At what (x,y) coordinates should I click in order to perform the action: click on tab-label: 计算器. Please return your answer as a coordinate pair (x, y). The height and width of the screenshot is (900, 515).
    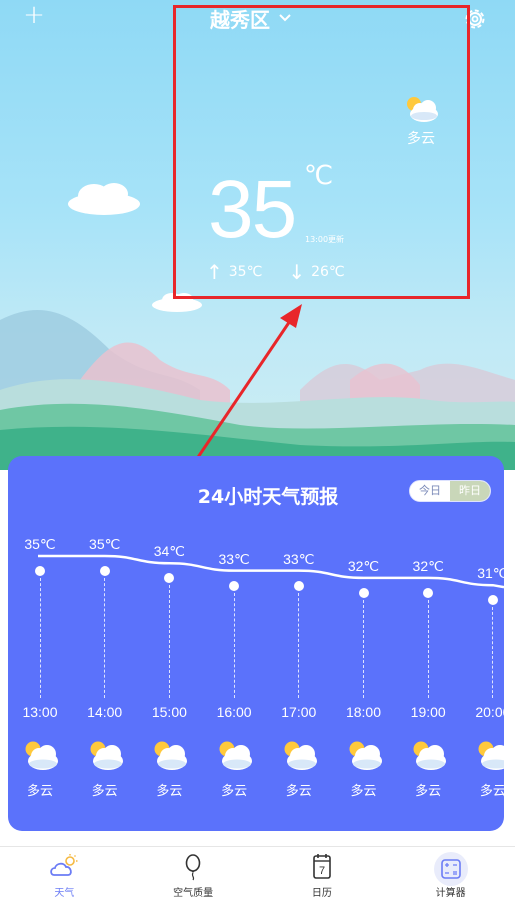
    Looking at the image, I should click on (450, 893).